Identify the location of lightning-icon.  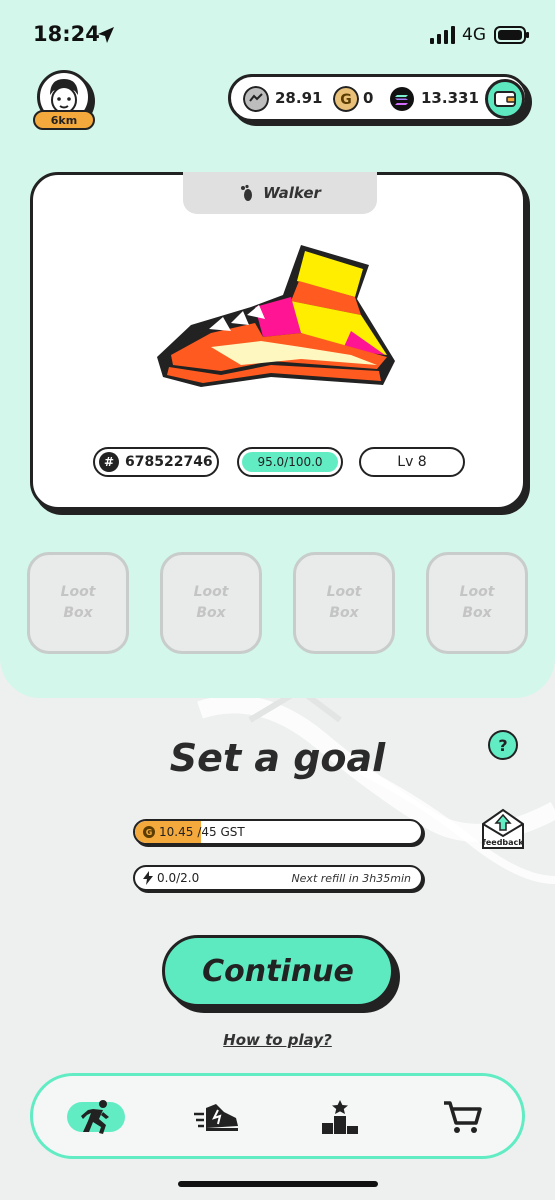
(148, 878).